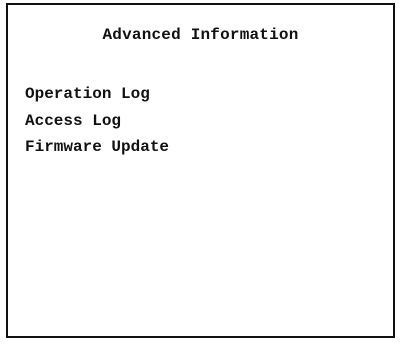 The image size is (400, 345). What do you see at coordinates (200, 35) in the screenshot?
I see `page-title: Advanced Information` at bounding box center [200, 35].